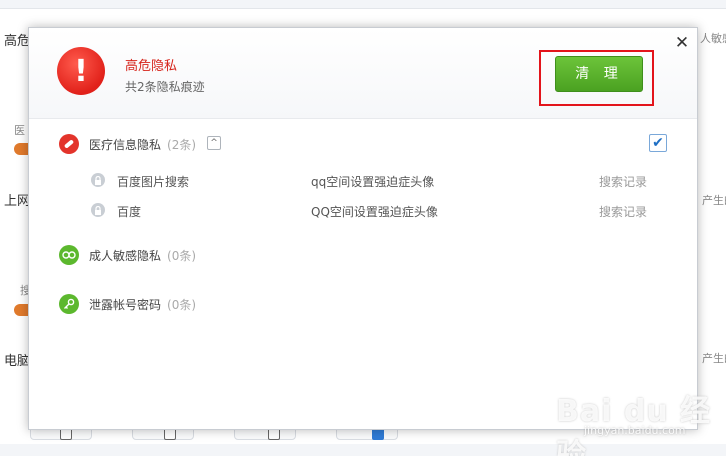  Describe the element at coordinates (125, 305) in the screenshot. I see `category-label: 泄露帐号密码` at that location.